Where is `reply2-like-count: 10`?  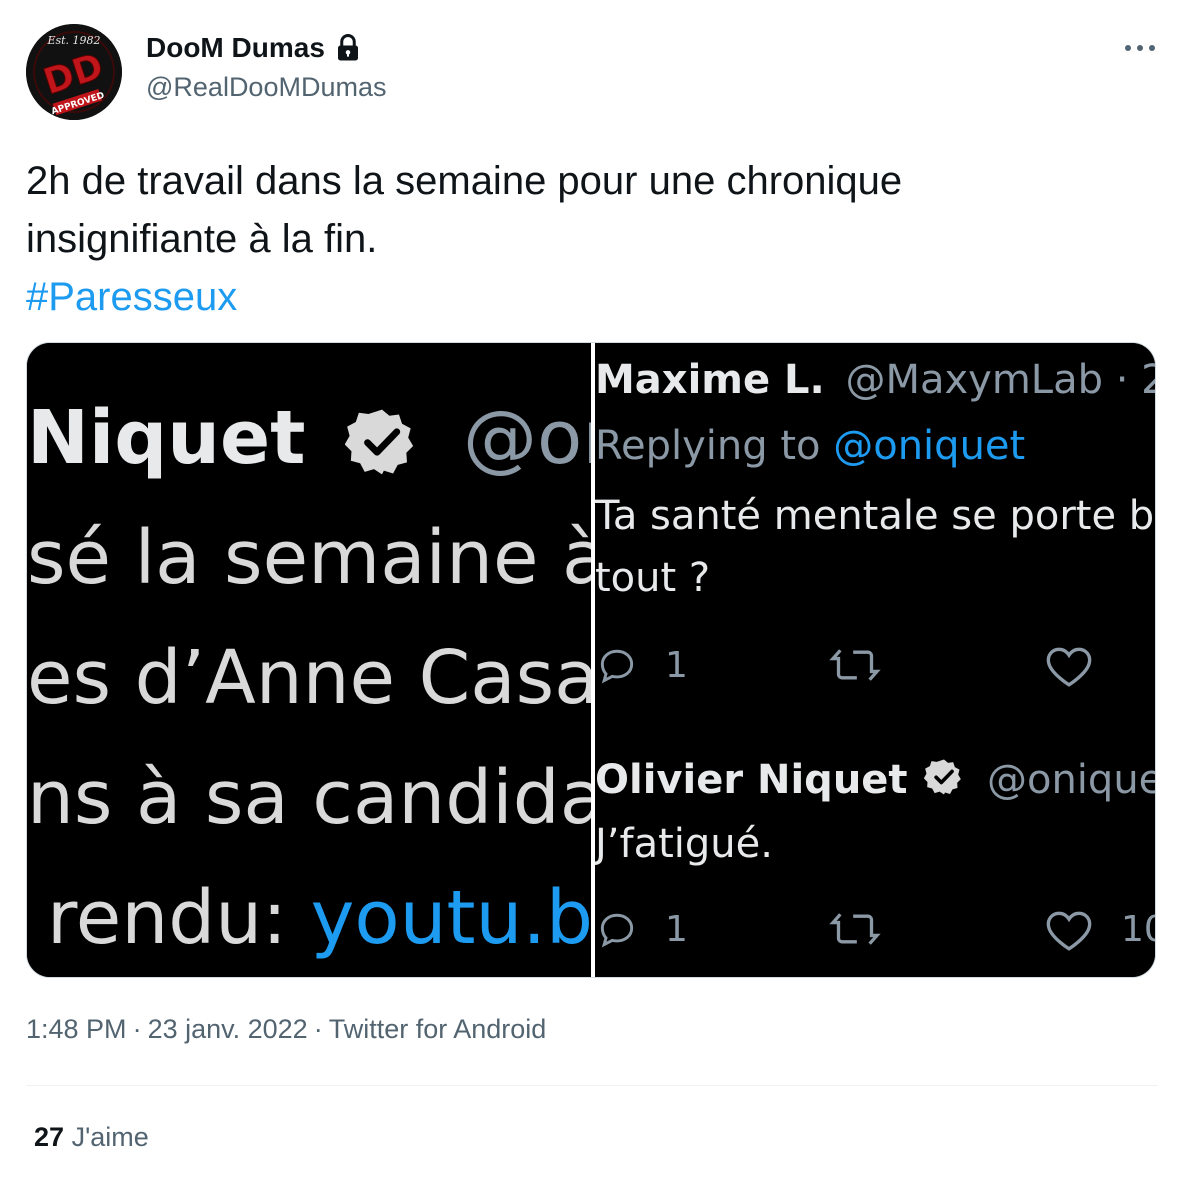 reply2-like-count: 10 is located at coordinates (1138, 929).